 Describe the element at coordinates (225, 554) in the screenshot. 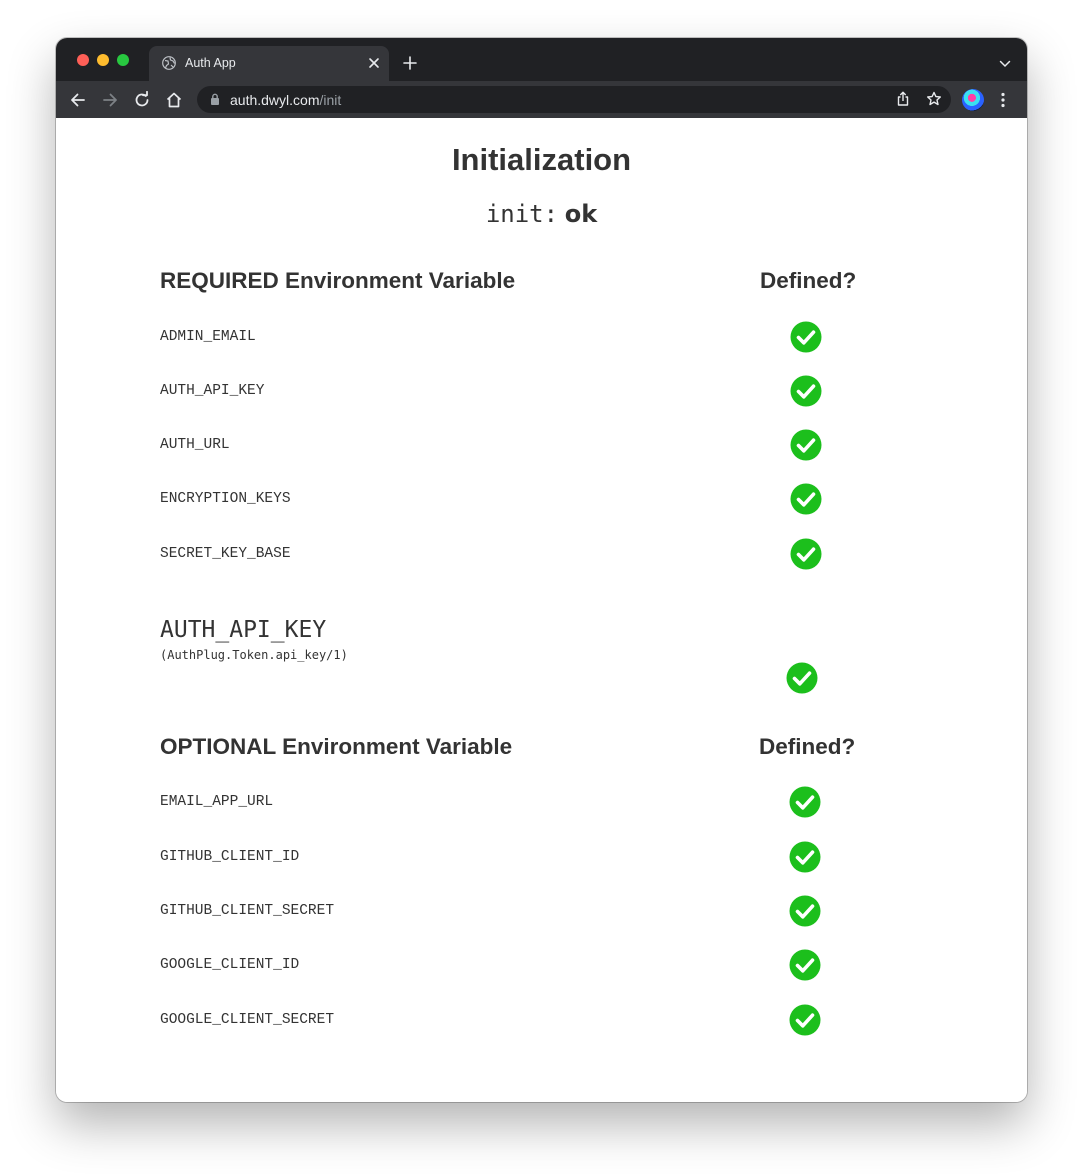

I see `env-var-name: SECRET_KEY_BASE` at that location.